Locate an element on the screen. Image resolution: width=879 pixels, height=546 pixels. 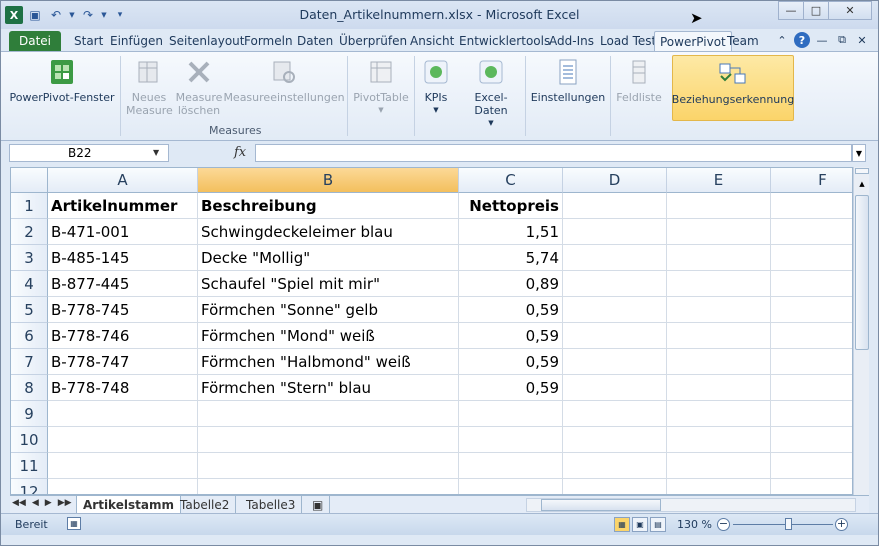
tab-start: Start is located at coordinates (88, 41).